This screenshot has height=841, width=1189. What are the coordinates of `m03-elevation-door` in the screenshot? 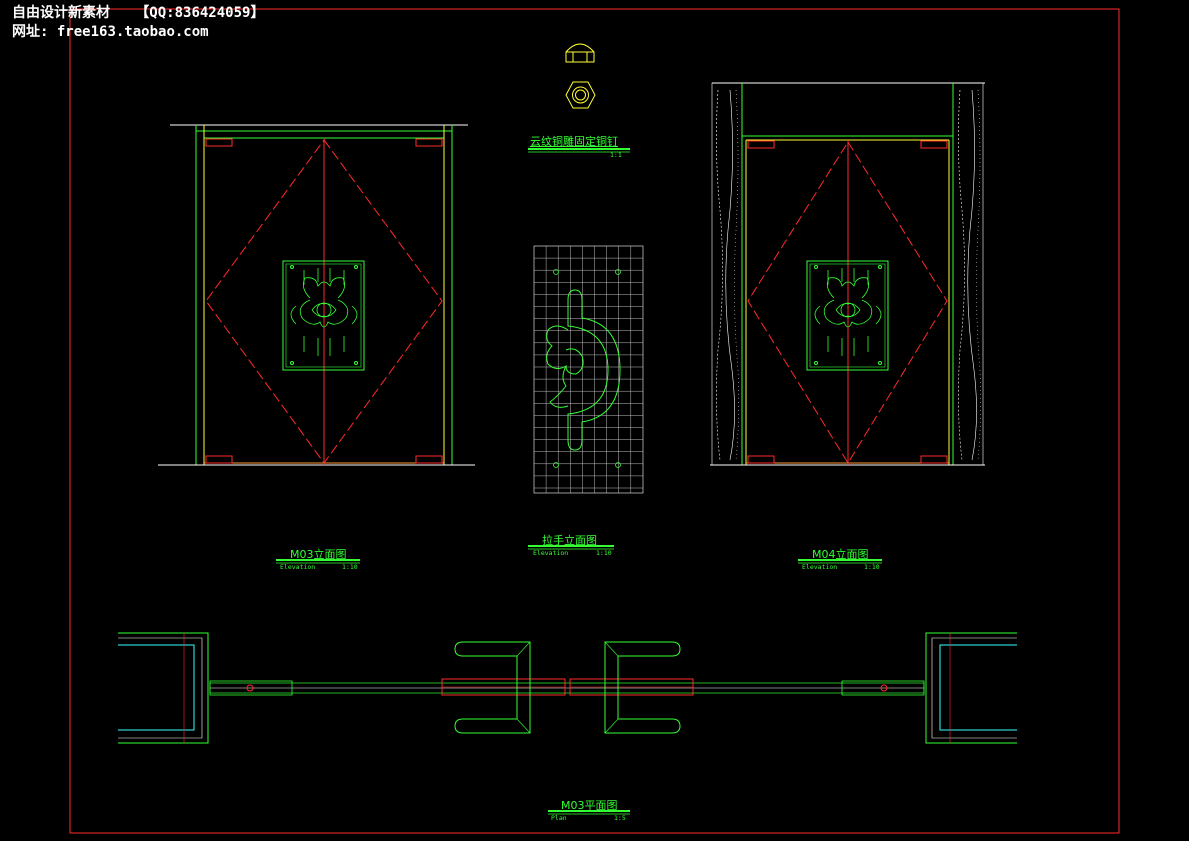 It's located at (316, 344).